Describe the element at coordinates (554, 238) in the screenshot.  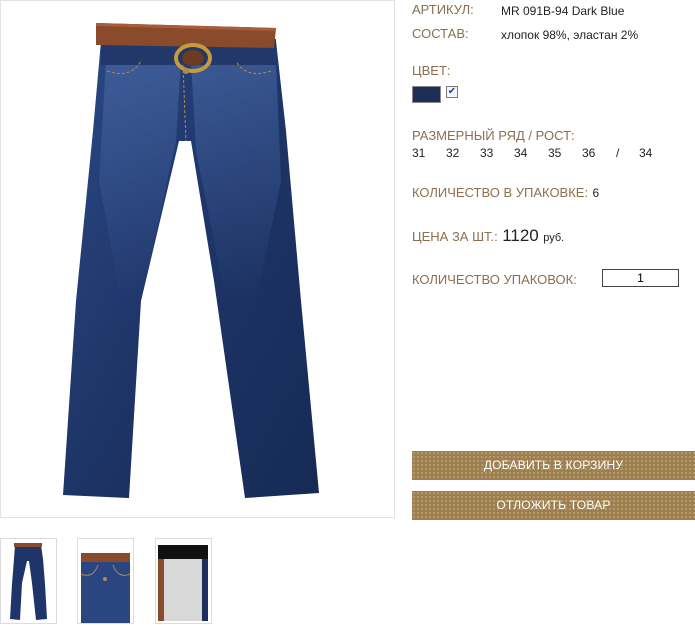
I see `price-unit: руб.` at that location.